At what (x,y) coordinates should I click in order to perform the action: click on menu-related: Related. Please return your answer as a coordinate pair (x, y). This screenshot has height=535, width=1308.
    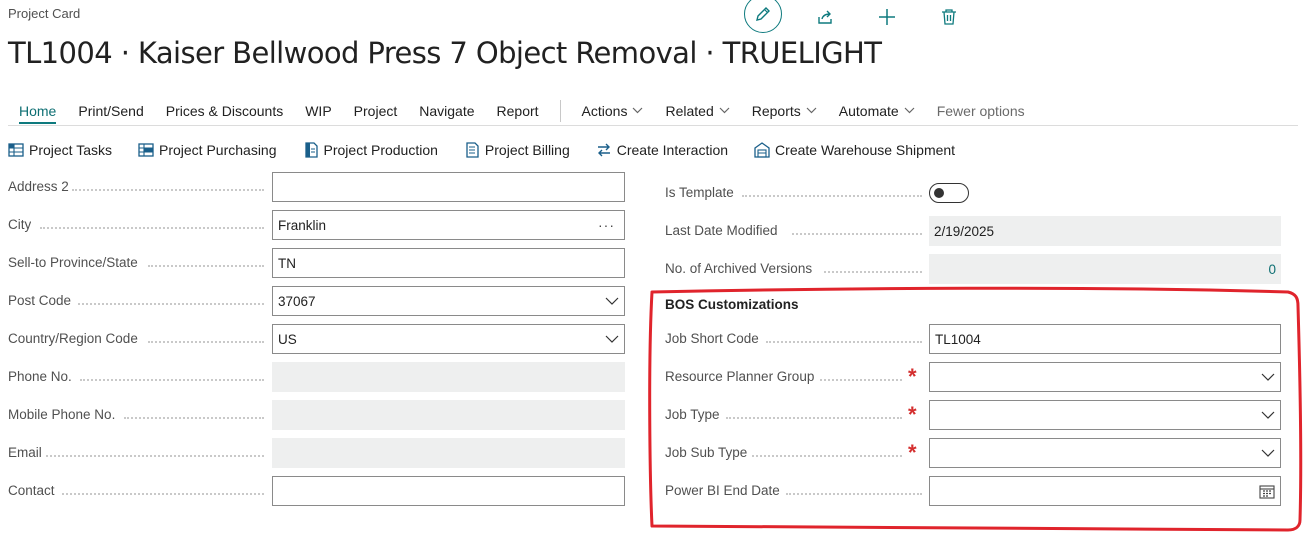
    Looking at the image, I should click on (697, 111).